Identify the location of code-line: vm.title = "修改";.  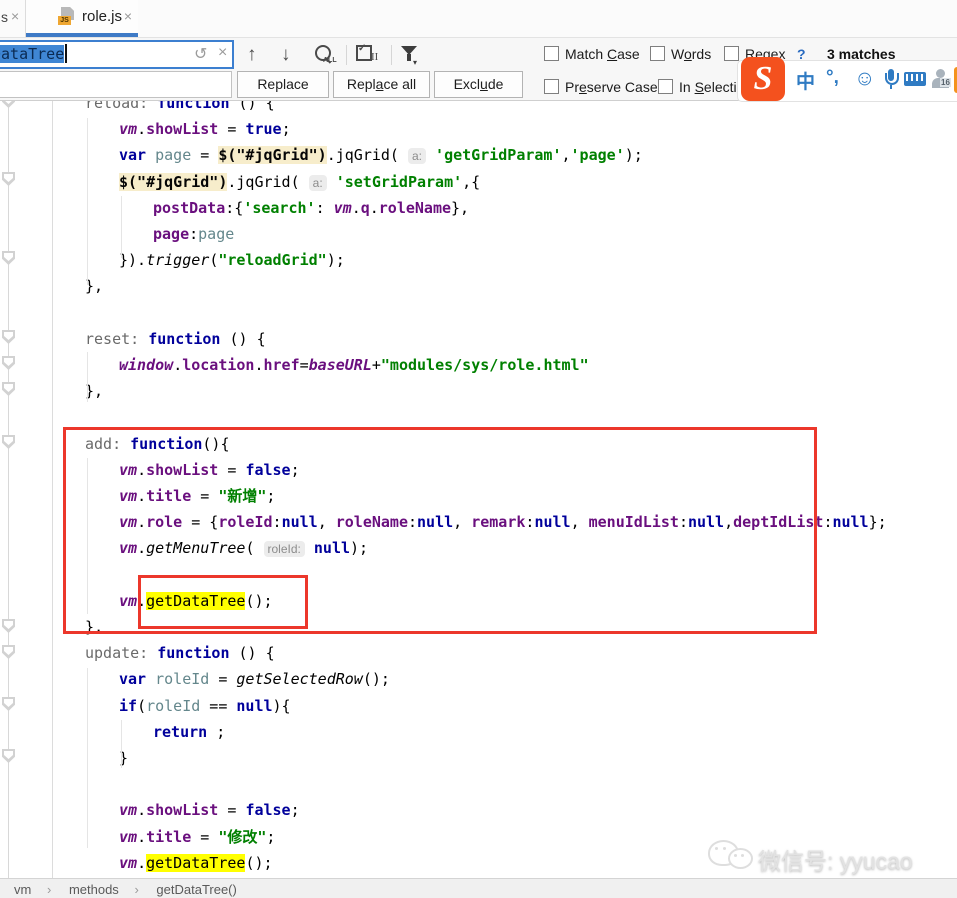
(197, 837).